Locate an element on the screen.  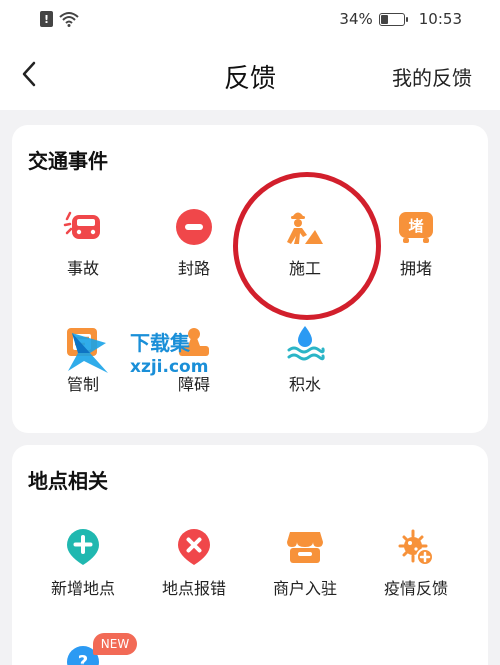
place-item-merchant: 商户入驻 is located at coordinates (305, 563).